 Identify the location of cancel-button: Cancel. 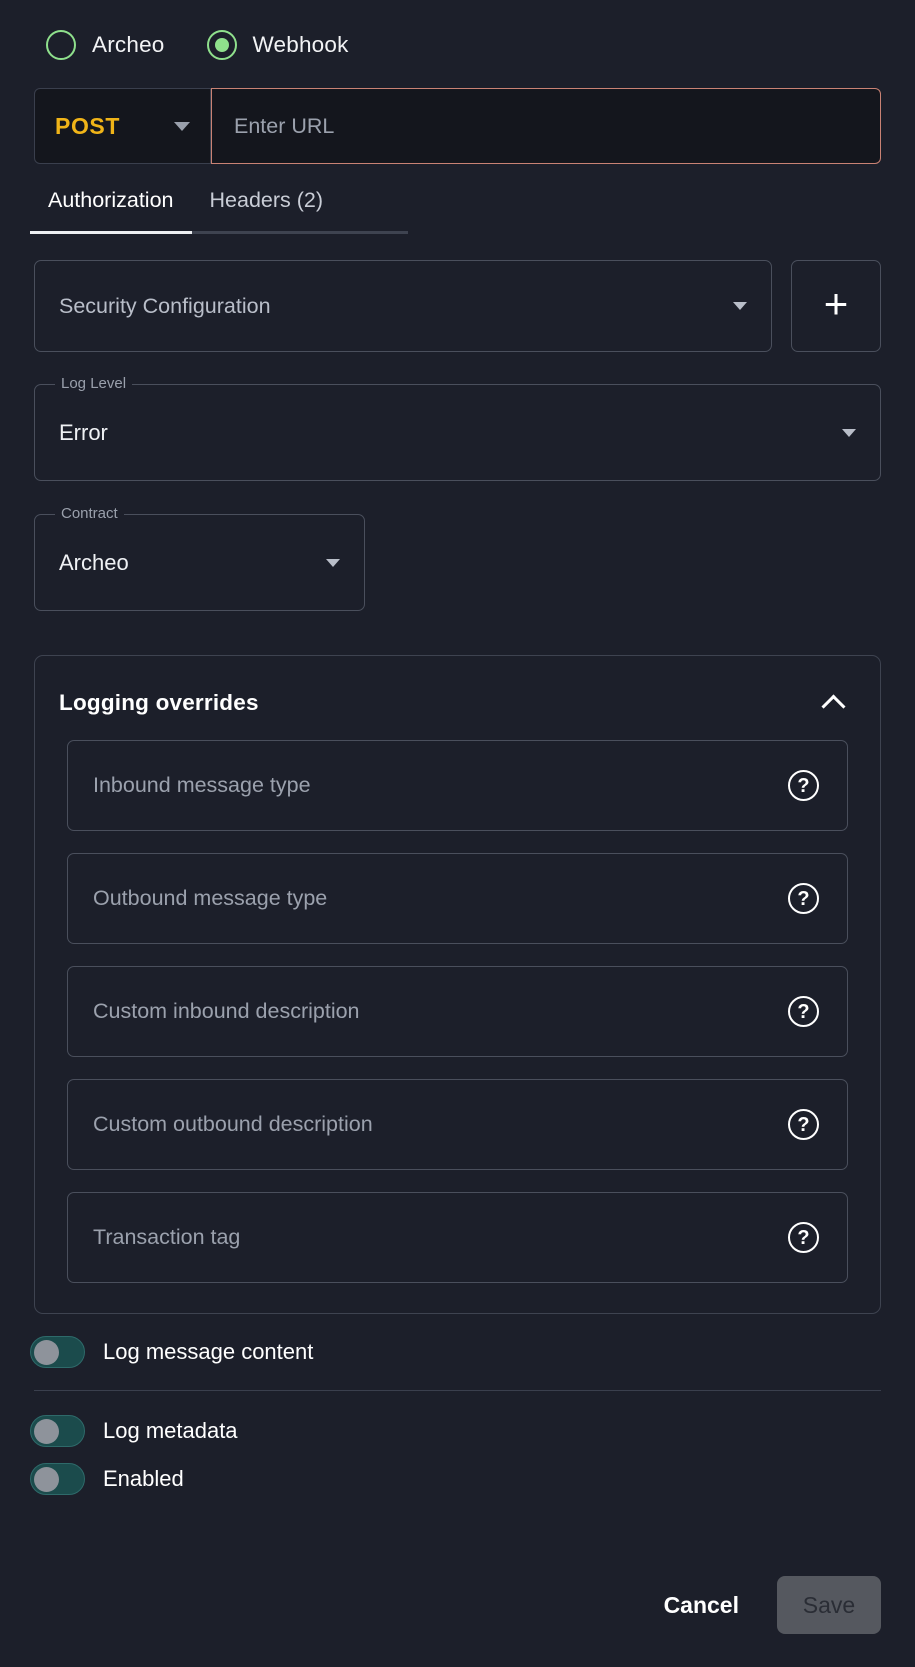
(701, 1605).